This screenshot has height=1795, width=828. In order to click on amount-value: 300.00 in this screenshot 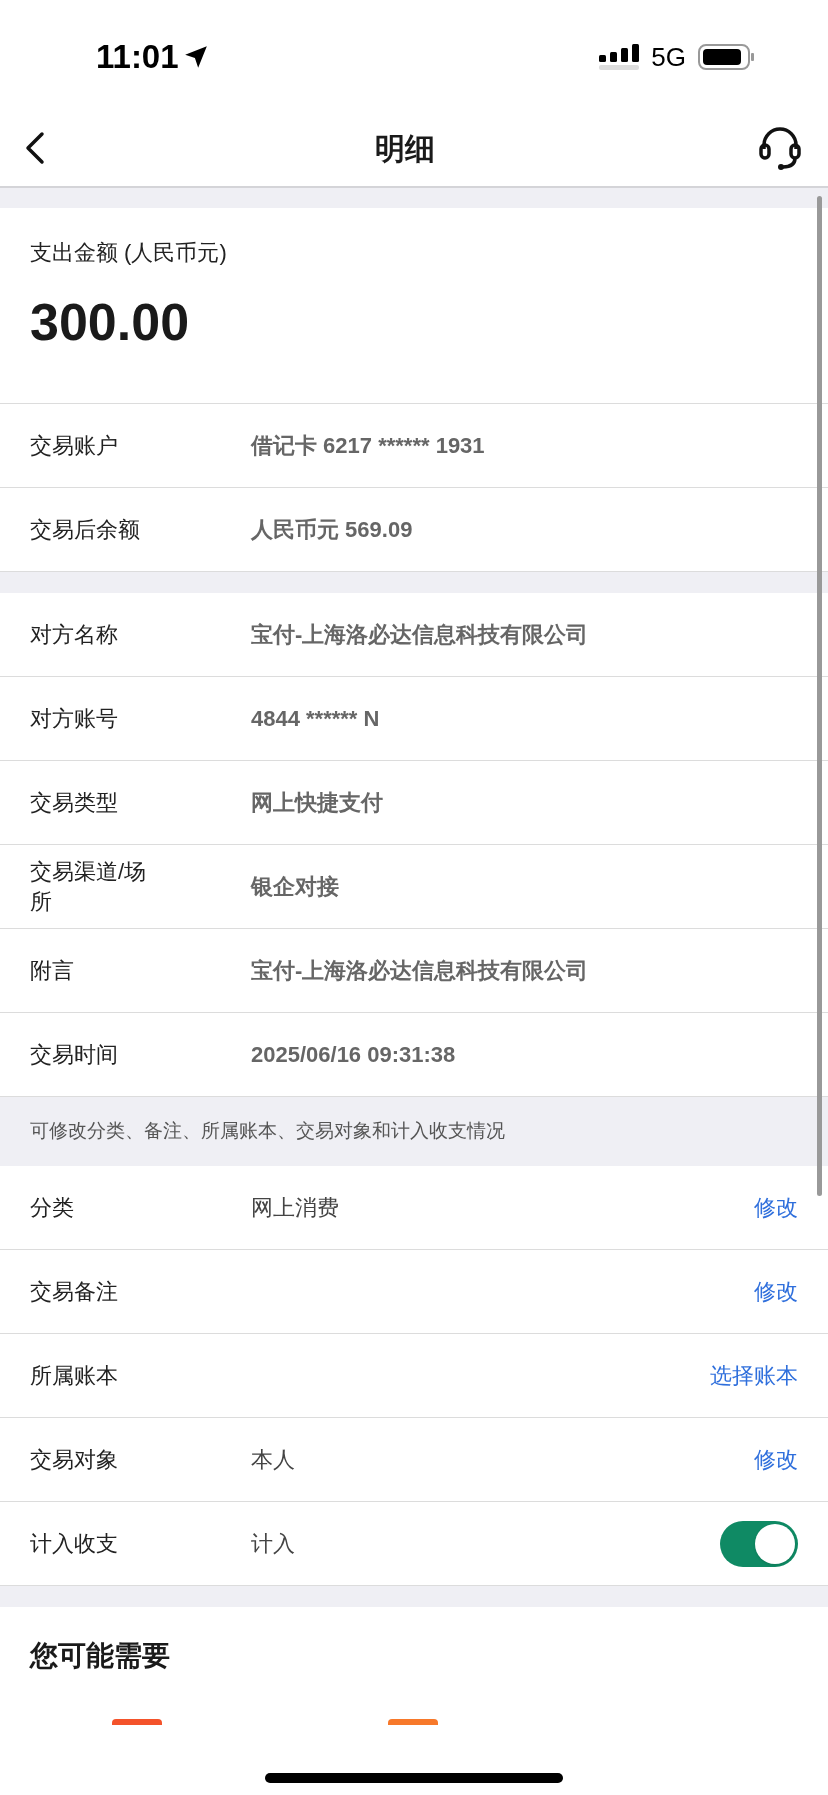, I will do `click(110, 322)`.